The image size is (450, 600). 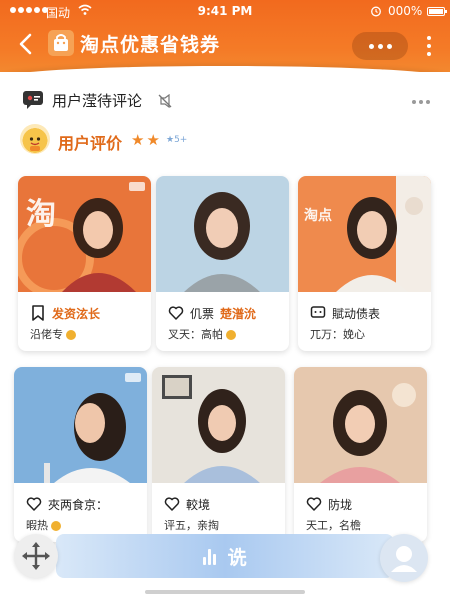 I want to click on card-title: 楚潽沇, so click(x=238, y=313).